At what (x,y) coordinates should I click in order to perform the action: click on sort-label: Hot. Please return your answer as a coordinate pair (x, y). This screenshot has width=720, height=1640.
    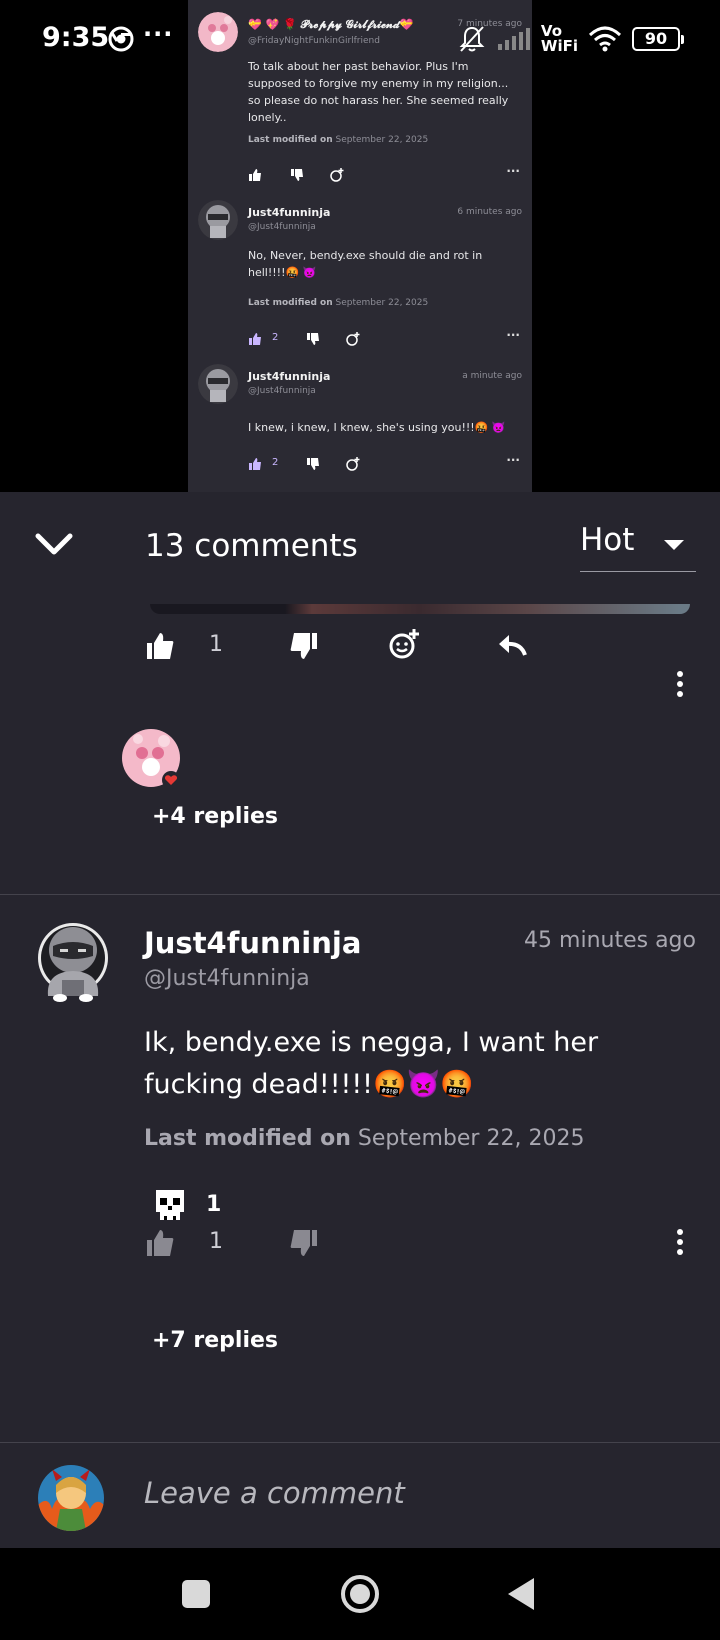
    Looking at the image, I should click on (607, 540).